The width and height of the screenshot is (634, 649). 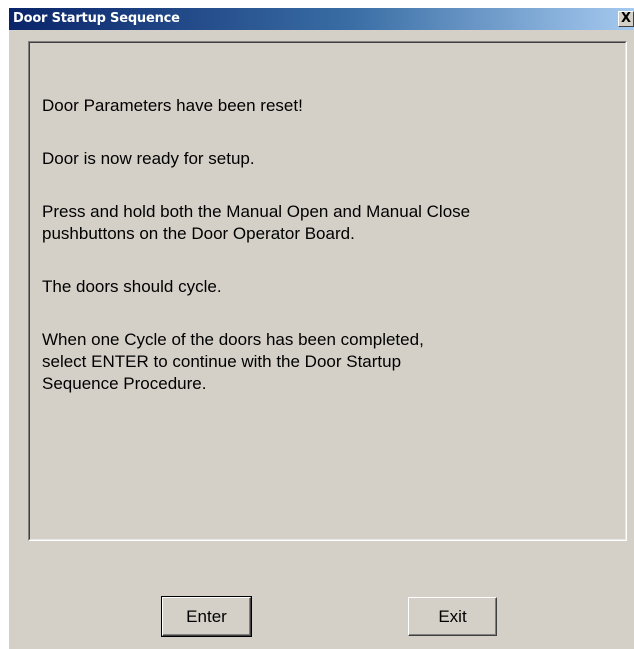 I want to click on message-line-reset: Door Parameters have been reset!, so click(x=172, y=105).